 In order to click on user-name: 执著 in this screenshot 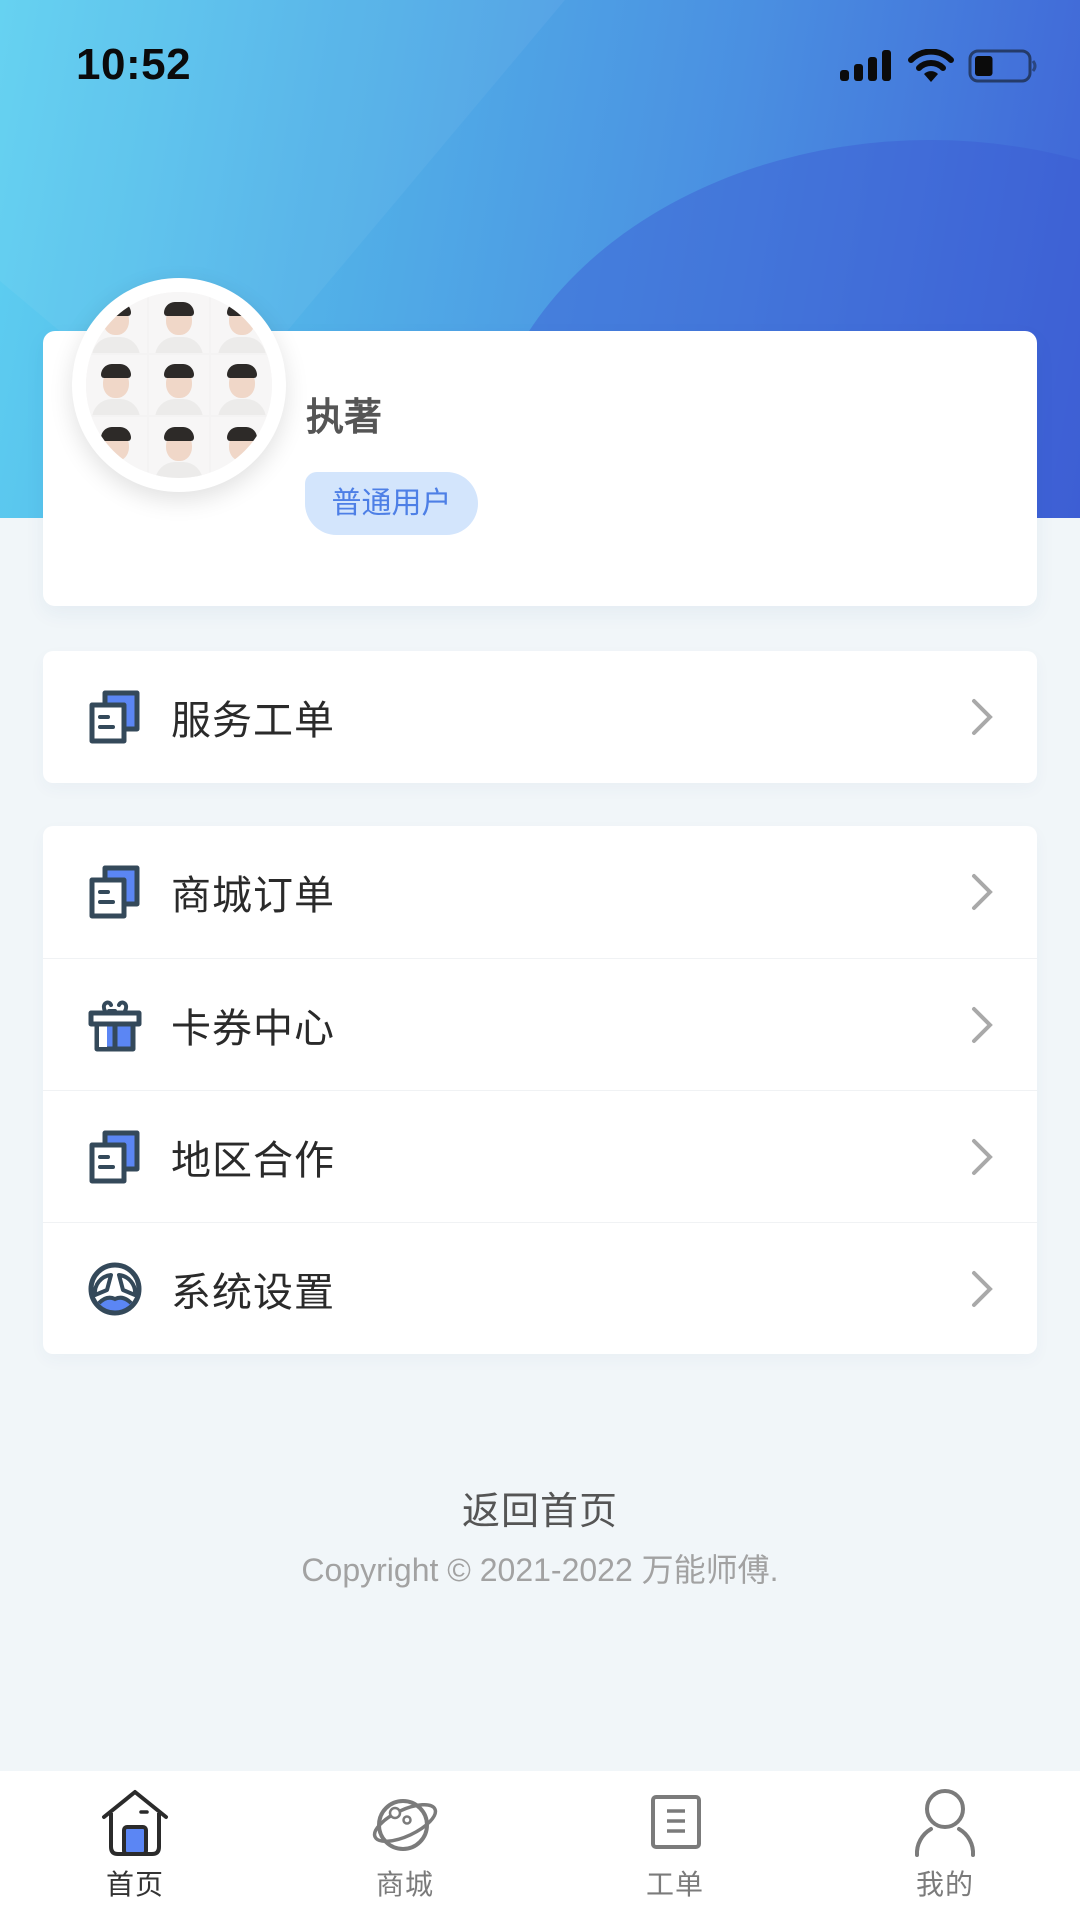, I will do `click(344, 417)`.